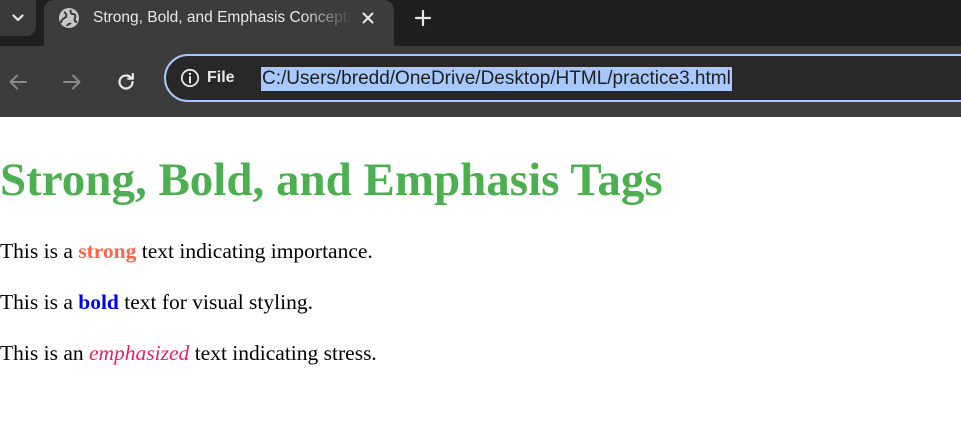 This screenshot has width=961, height=421. What do you see at coordinates (107, 251) in the screenshot?
I see `strong-text: strong` at bounding box center [107, 251].